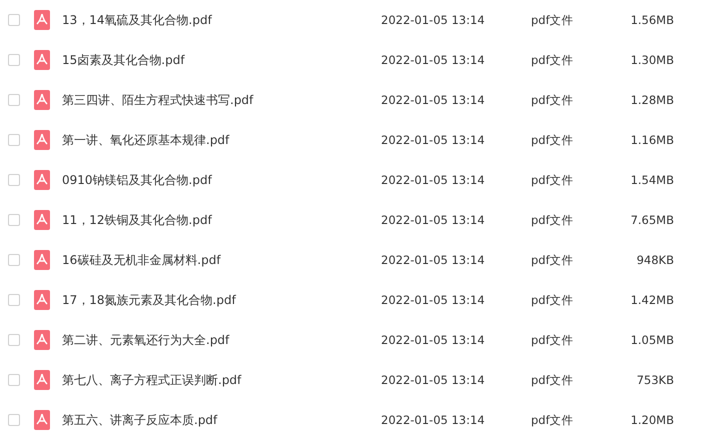 This screenshot has width=723, height=432. I want to click on file-size: 7.65MB, so click(652, 220).